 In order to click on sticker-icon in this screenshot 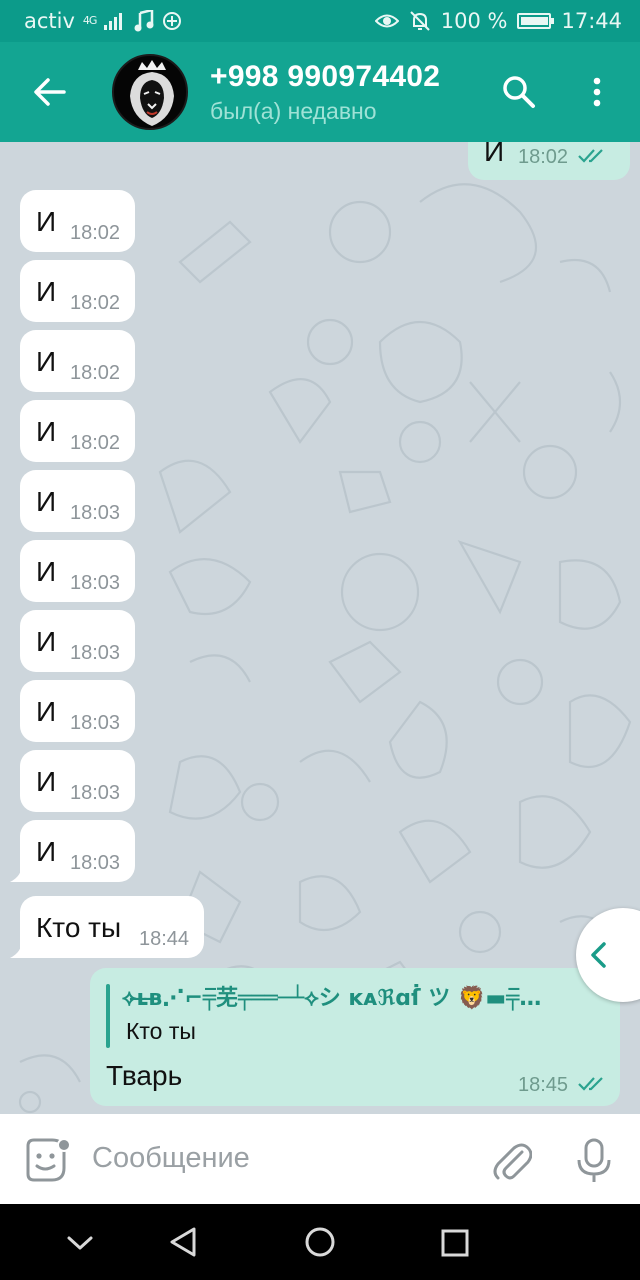, I will do `click(48, 1160)`.